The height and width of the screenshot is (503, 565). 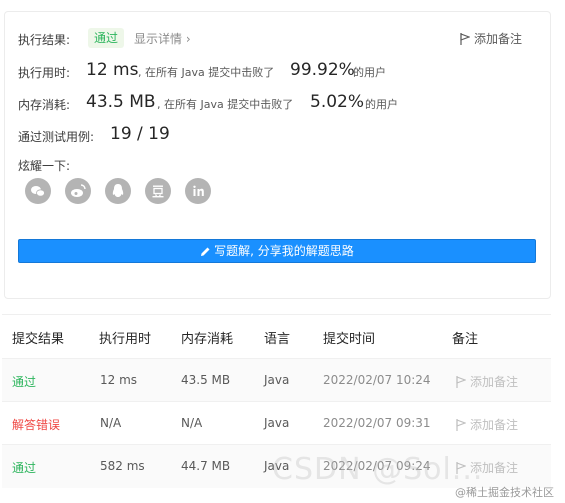 What do you see at coordinates (118, 191) in the screenshot?
I see `qq-icon` at bounding box center [118, 191].